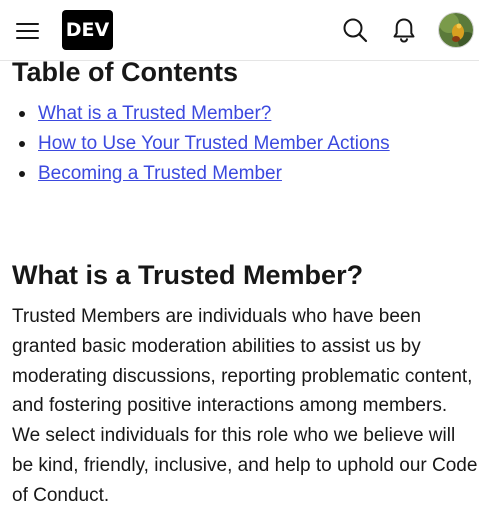 This screenshot has height=520, width=479. Describe the element at coordinates (29, 30) in the screenshot. I see `hamburger-menu-icon` at that location.